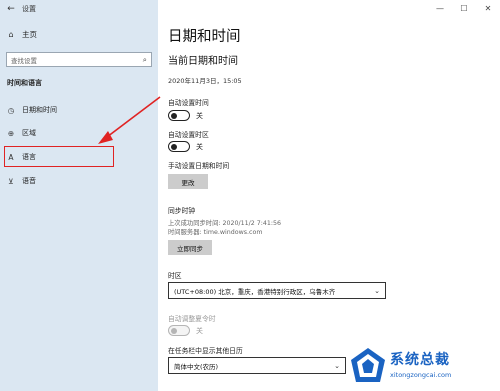 The image size is (500, 391). Describe the element at coordinates (205, 81) in the screenshot. I see `current-datetime: 2020年11月3日，15:05` at that location.